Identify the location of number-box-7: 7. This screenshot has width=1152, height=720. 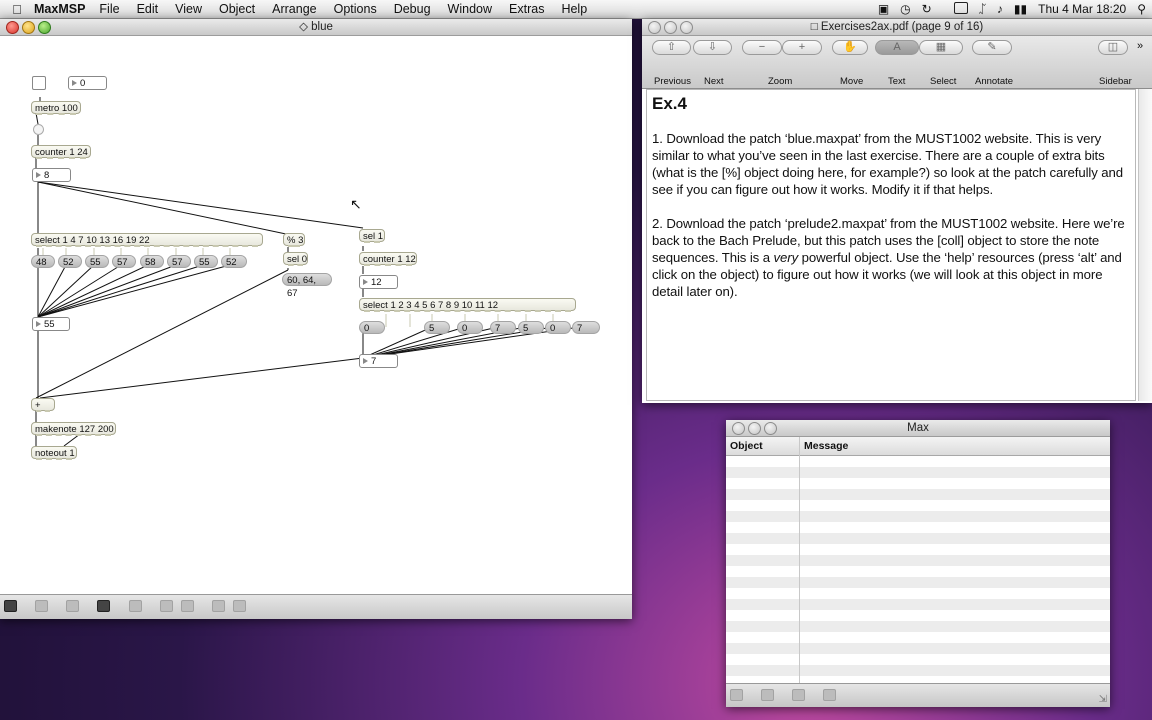
(378, 361).